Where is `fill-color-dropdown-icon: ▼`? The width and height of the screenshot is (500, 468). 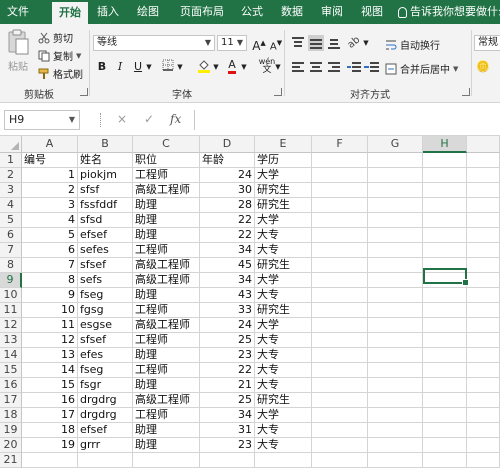
fill-color-dropdown-icon: ▼ is located at coordinates (216, 67).